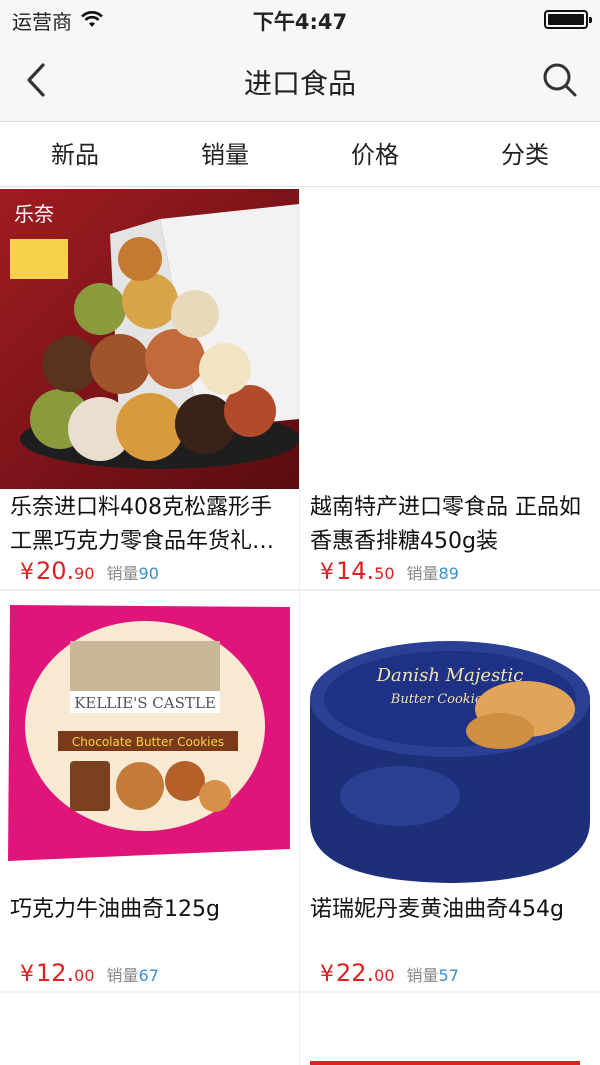  Describe the element at coordinates (525, 154) in the screenshot. I see `tab-category: 分类` at that location.